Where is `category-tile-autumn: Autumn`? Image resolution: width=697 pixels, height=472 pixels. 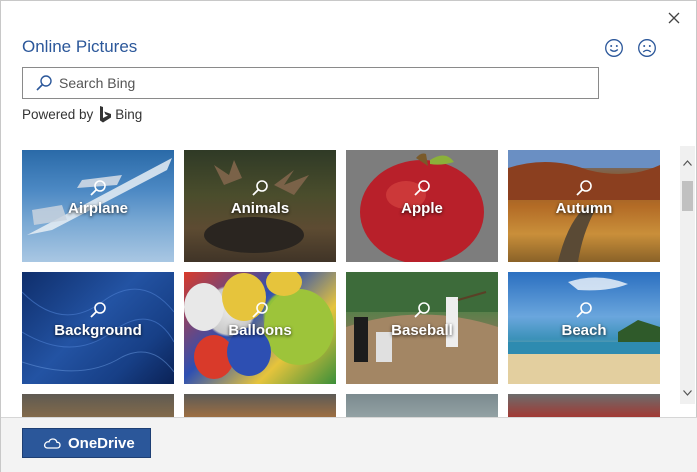 category-tile-autumn: Autumn is located at coordinates (584, 206).